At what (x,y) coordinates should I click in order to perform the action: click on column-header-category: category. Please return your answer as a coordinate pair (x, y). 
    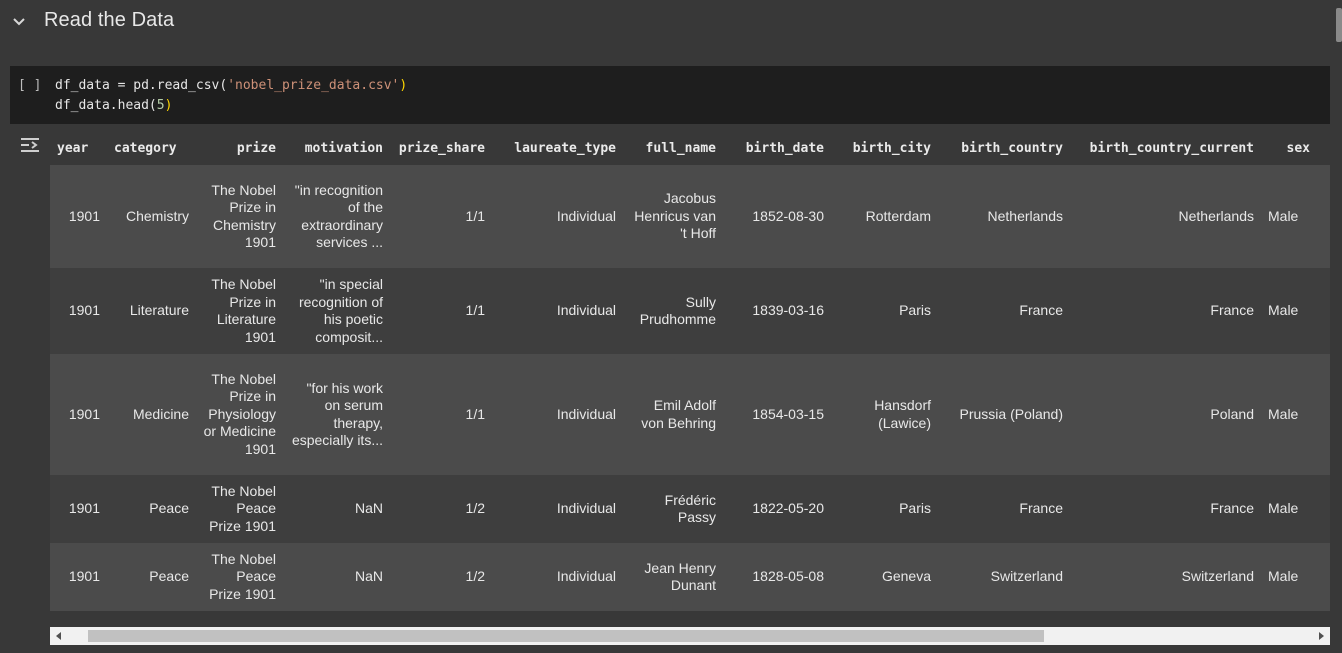
    Looking at the image, I should click on (151, 148).